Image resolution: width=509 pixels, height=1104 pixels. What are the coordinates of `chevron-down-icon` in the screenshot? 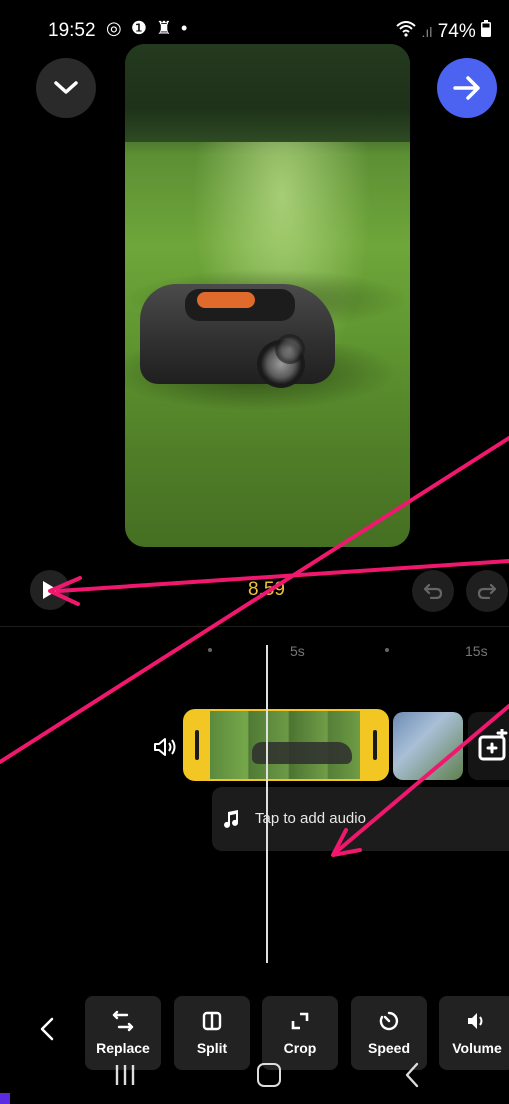 It's located at (66, 87).